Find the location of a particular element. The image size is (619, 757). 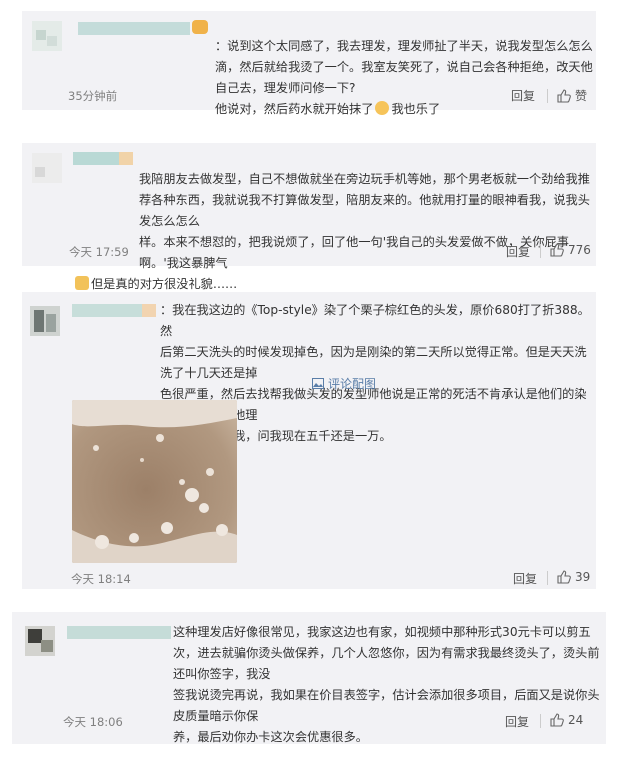

like-button: 赞 is located at coordinates (572, 95).